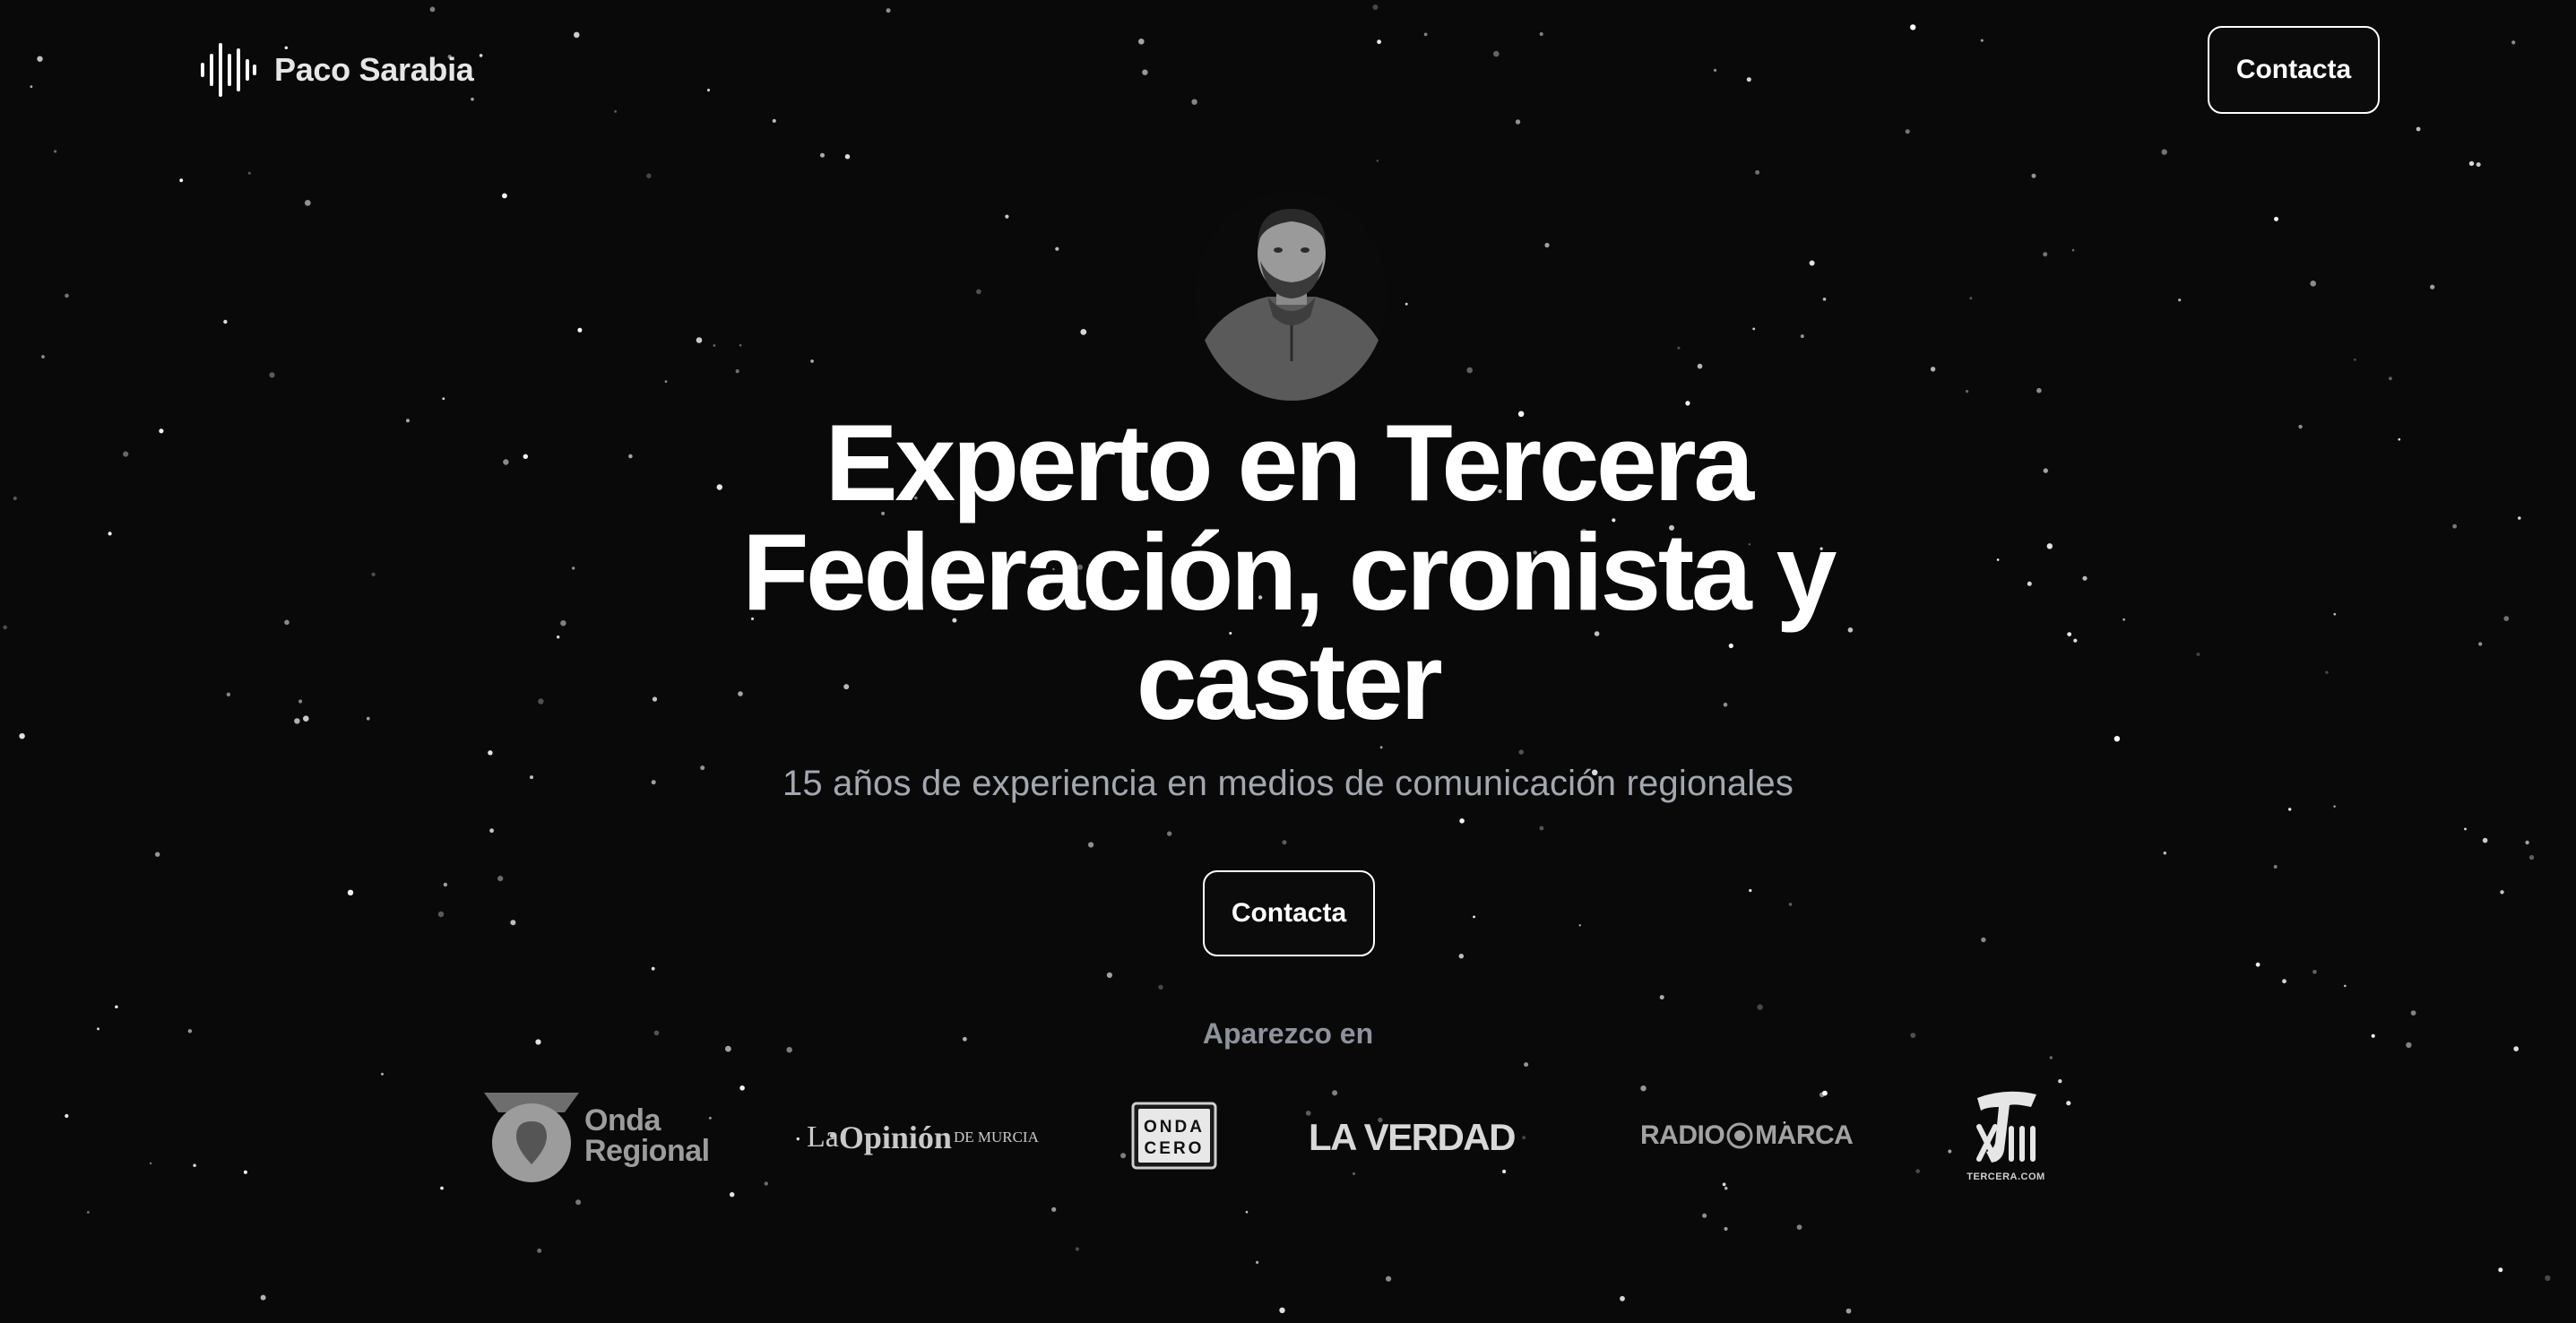 The width and height of the screenshot is (2576, 1323). What do you see at coordinates (1175, 1148) in the screenshot?
I see `onda-cero-line-2: CERO` at bounding box center [1175, 1148].